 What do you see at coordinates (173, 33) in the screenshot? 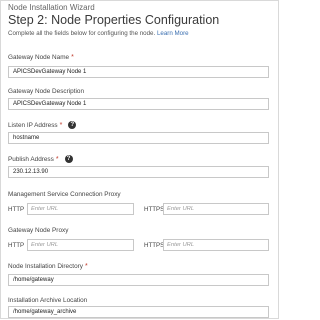
I see `learn-more-link: Learn More` at bounding box center [173, 33].